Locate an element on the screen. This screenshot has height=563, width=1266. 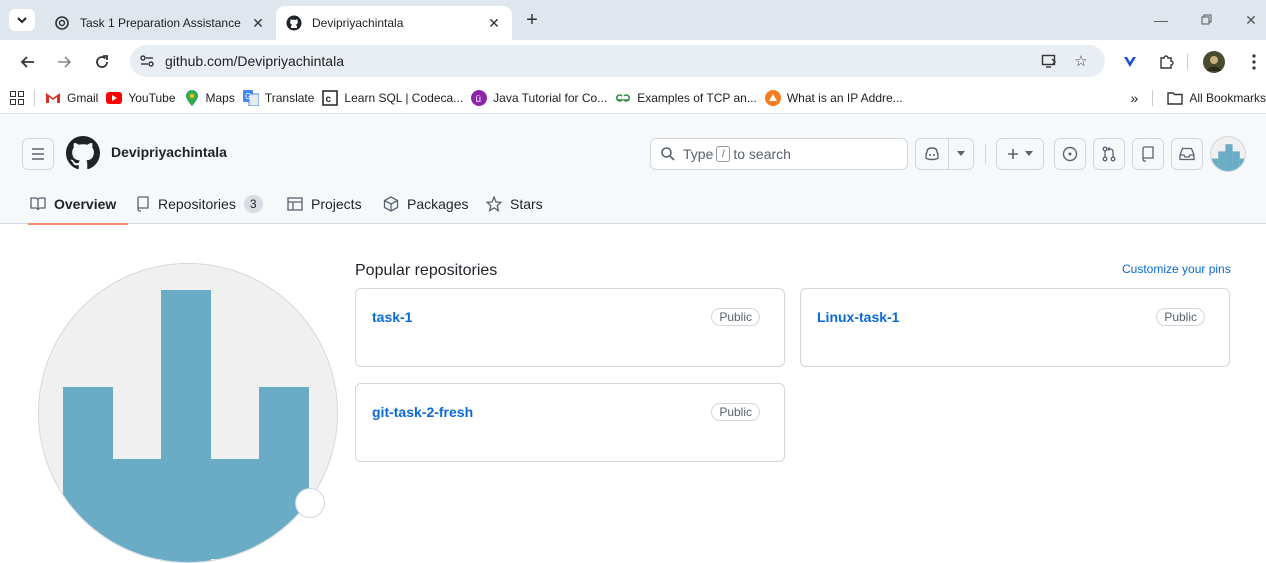
inbox-button is located at coordinates (1187, 154).